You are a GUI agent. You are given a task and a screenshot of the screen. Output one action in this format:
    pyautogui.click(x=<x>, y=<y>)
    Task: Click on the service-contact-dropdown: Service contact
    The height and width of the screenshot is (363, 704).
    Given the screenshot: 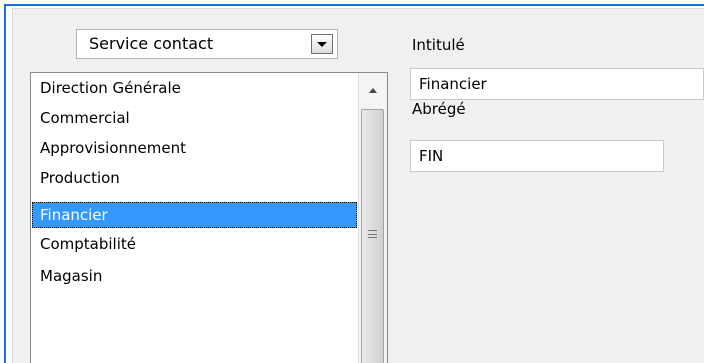 What is the action you would take?
    pyautogui.click(x=207, y=44)
    